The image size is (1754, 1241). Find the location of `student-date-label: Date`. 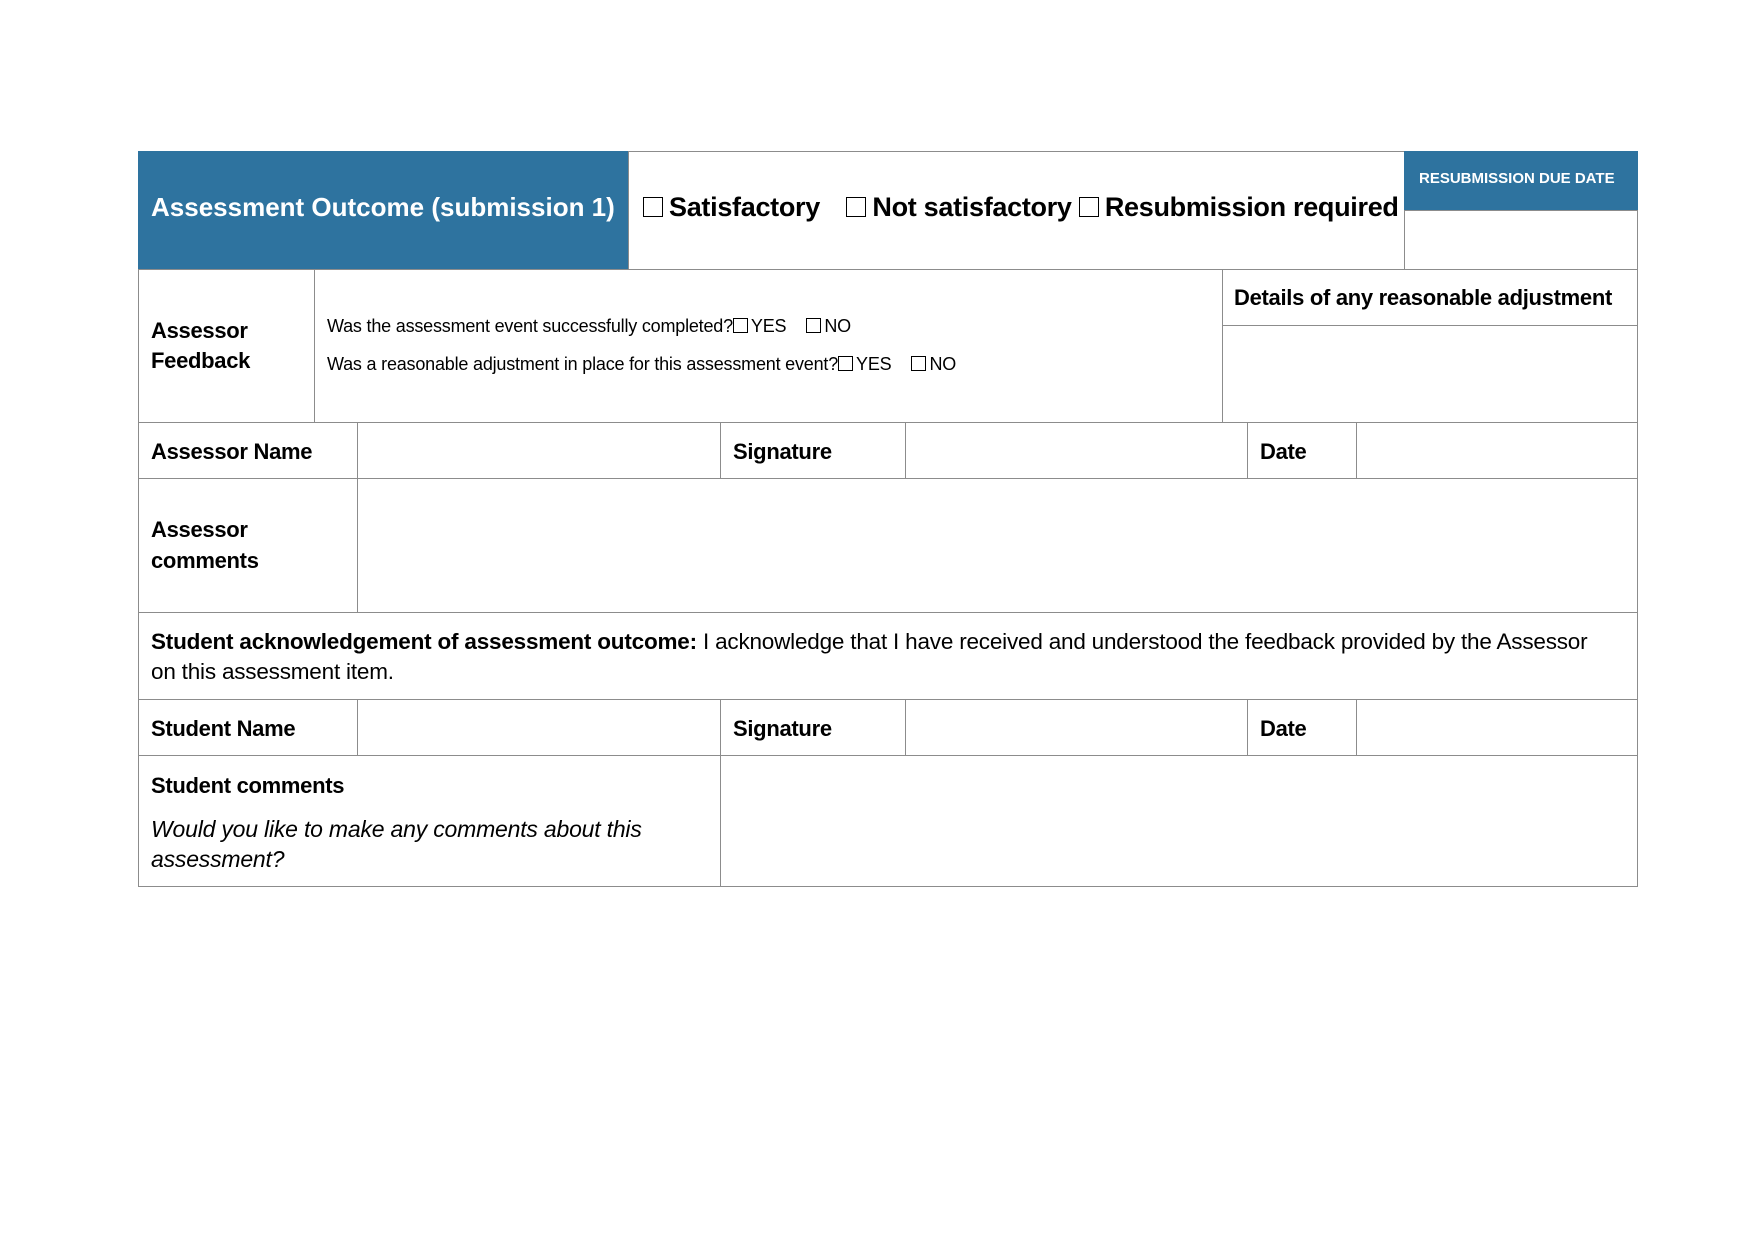

student-date-label: Date is located at coordinates (1283, 728).